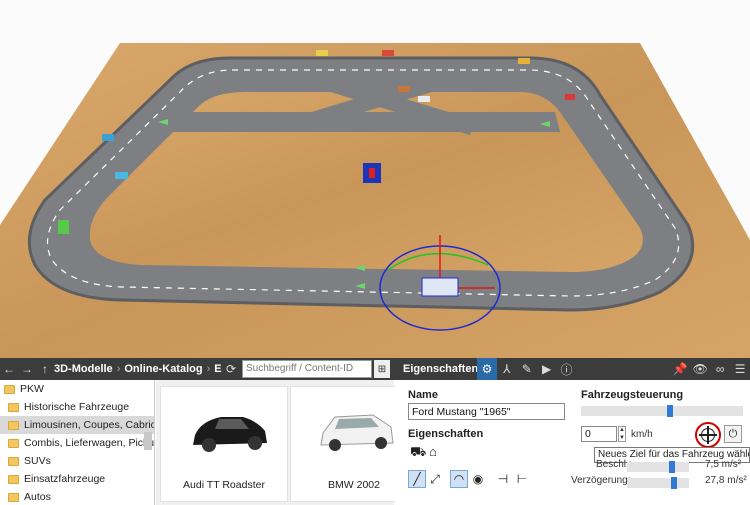 The image size is (750, 505). I want to click on menu-icon: ☰, so click(740, 369).